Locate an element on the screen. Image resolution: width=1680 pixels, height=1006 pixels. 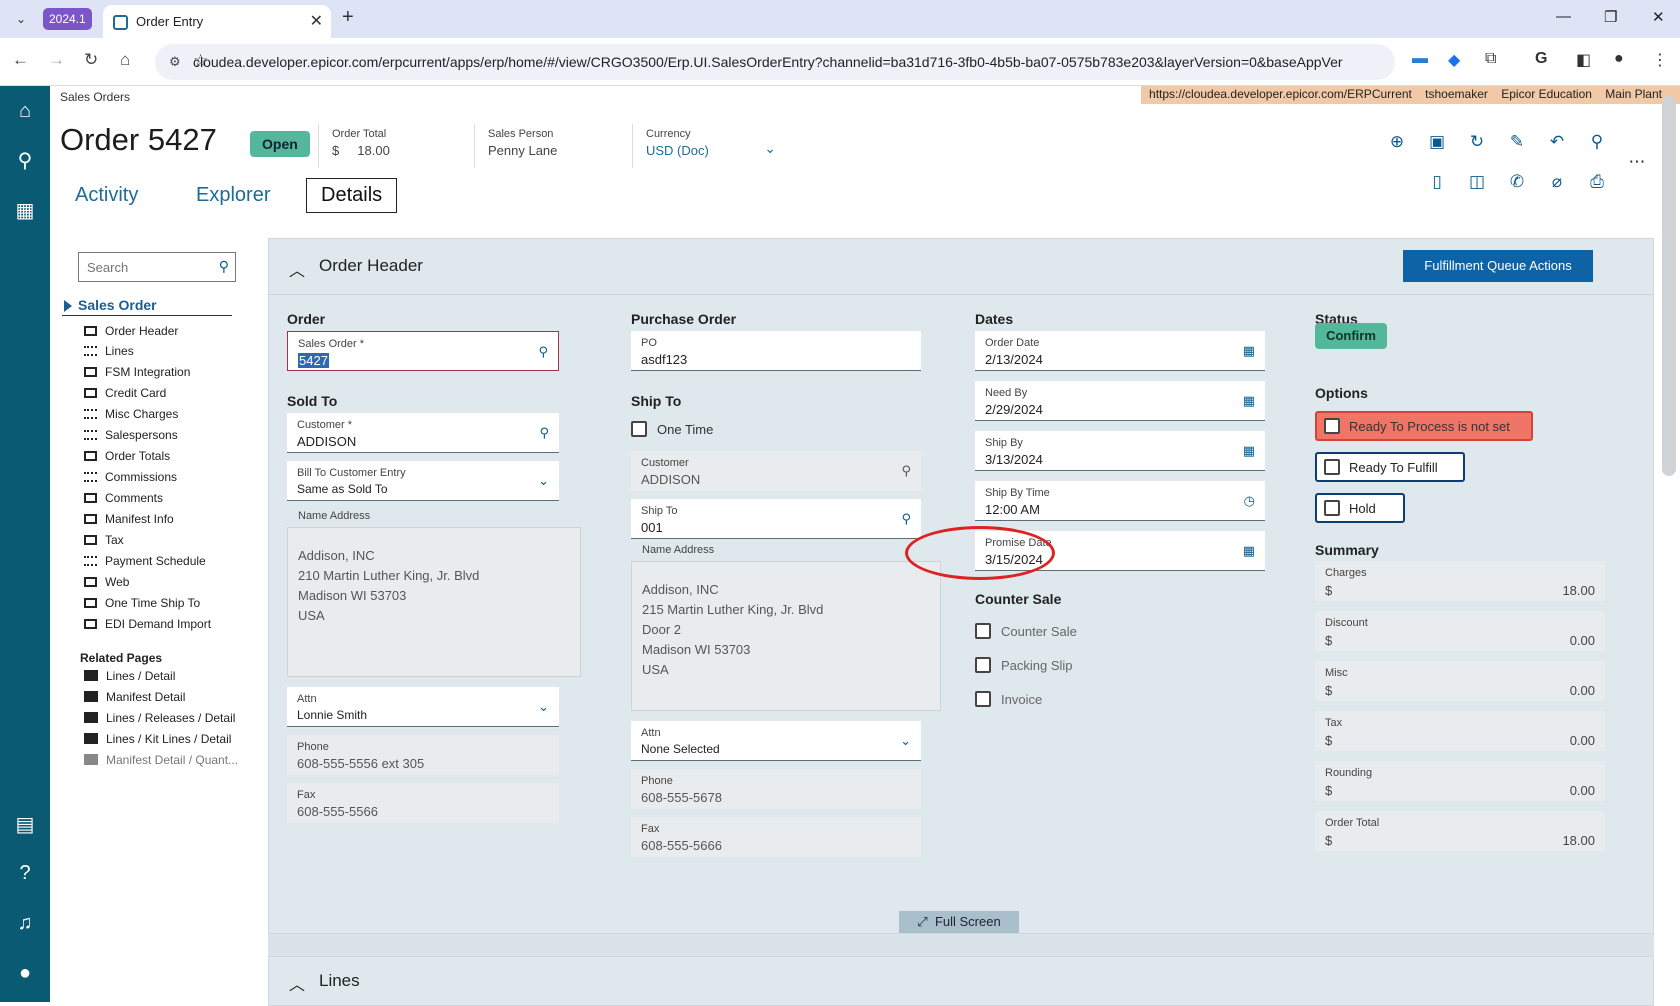
attachment-icon: ⌀ is located at coordinates (1557, 182).